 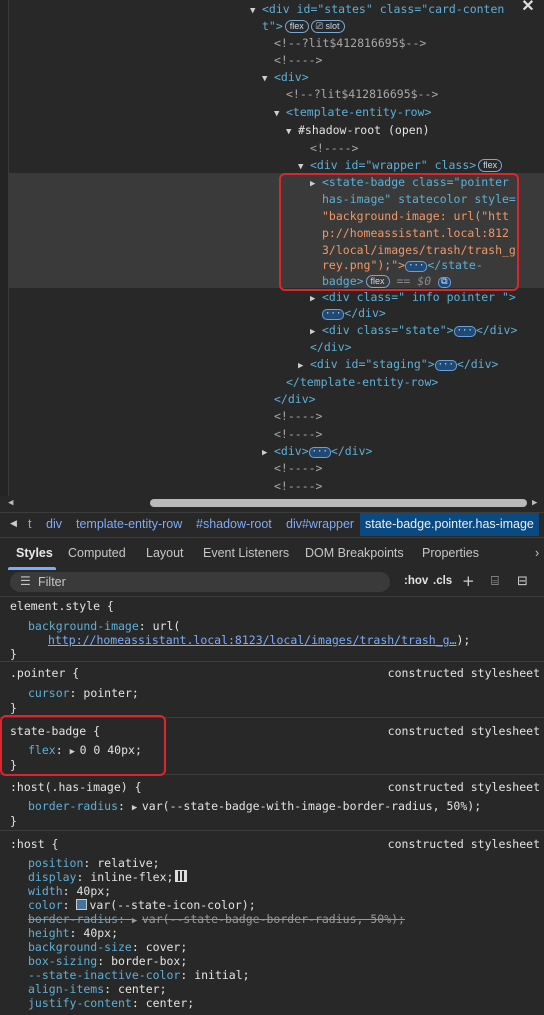 I want to click on breadcrumb-item: div#wrapper, so click(x=320, y=524).